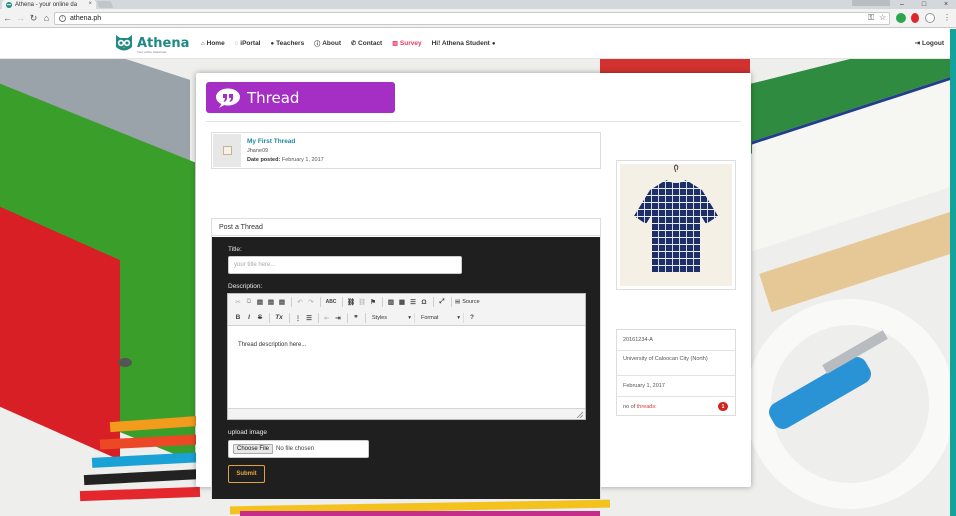 Image resolution: width=956 pixels, height=516 pixels. I want to click on resize-handle-icon, so click(580, 415).